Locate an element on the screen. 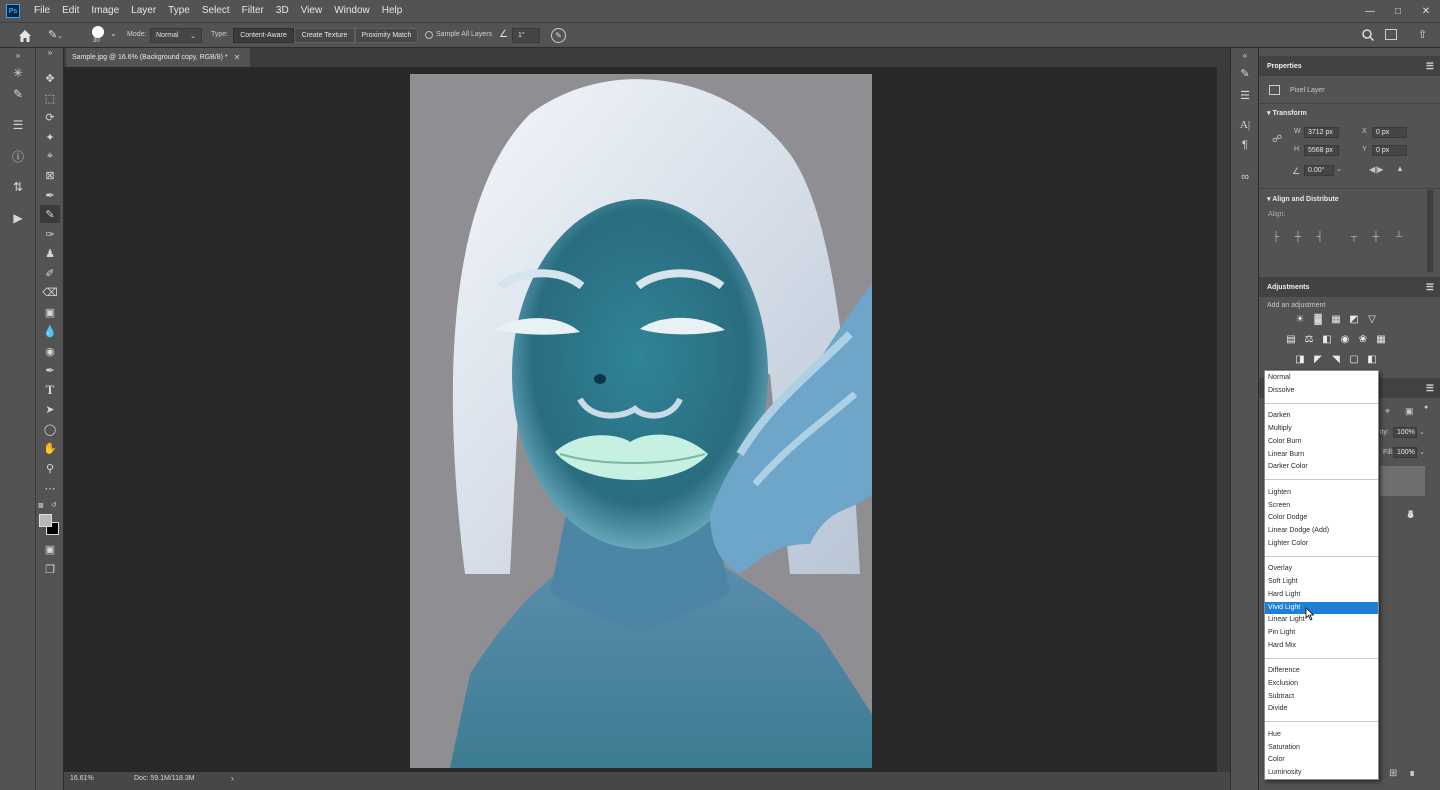  eyedropper-tool-icon: ✒ is located at coordinates (50, 195).